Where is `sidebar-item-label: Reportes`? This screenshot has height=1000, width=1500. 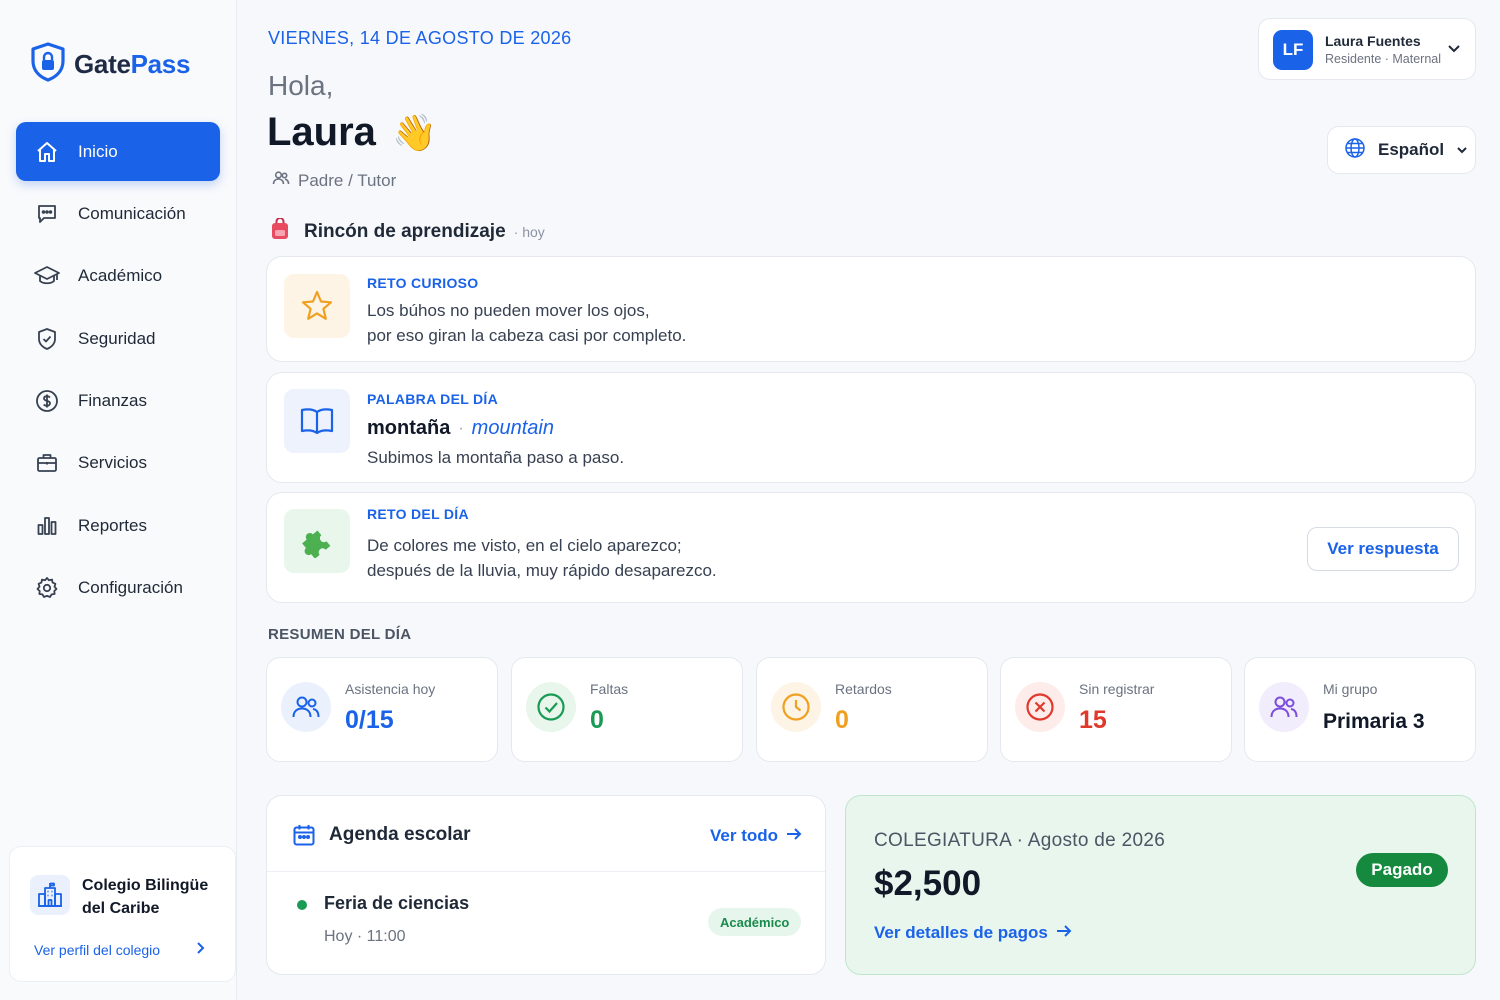 sidebar-item-label: Reportes is located at coordinates (112, 525).